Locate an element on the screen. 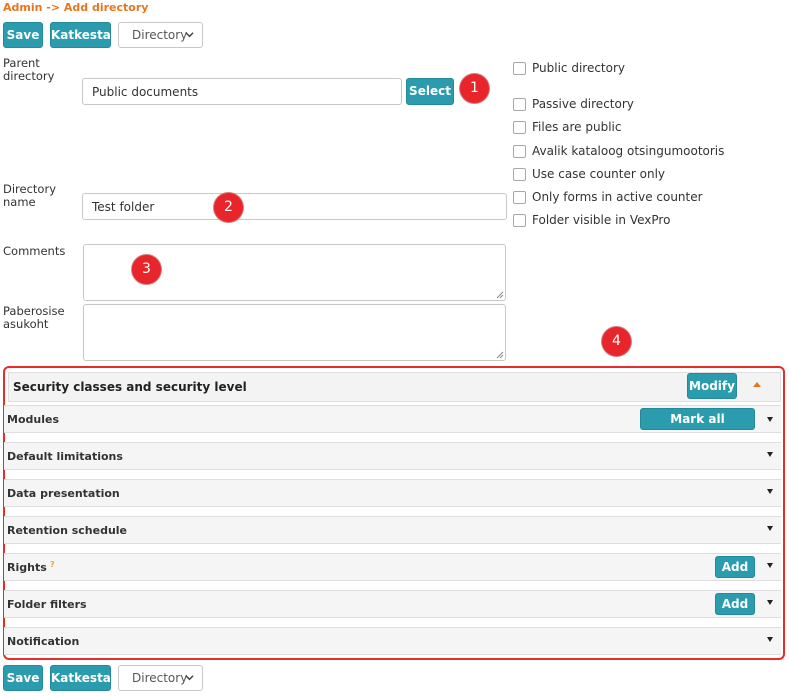 The height and width of the screenshot is (696, 789). directory-type-select-top: Directory is located at coordinates (160, 35).